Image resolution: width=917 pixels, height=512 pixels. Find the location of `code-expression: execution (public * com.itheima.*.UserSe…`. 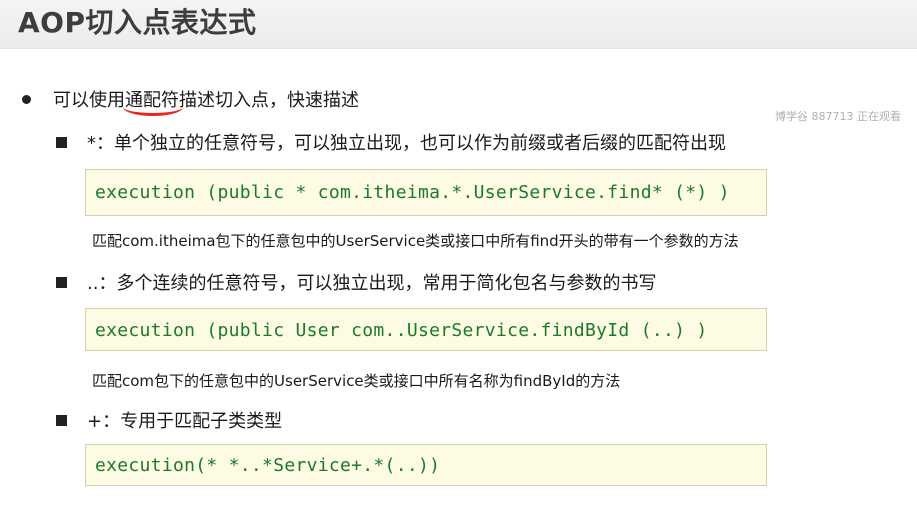

code-expression: execution (public * com.itheima.*.UserSe… is located at coordinates (412, 192).